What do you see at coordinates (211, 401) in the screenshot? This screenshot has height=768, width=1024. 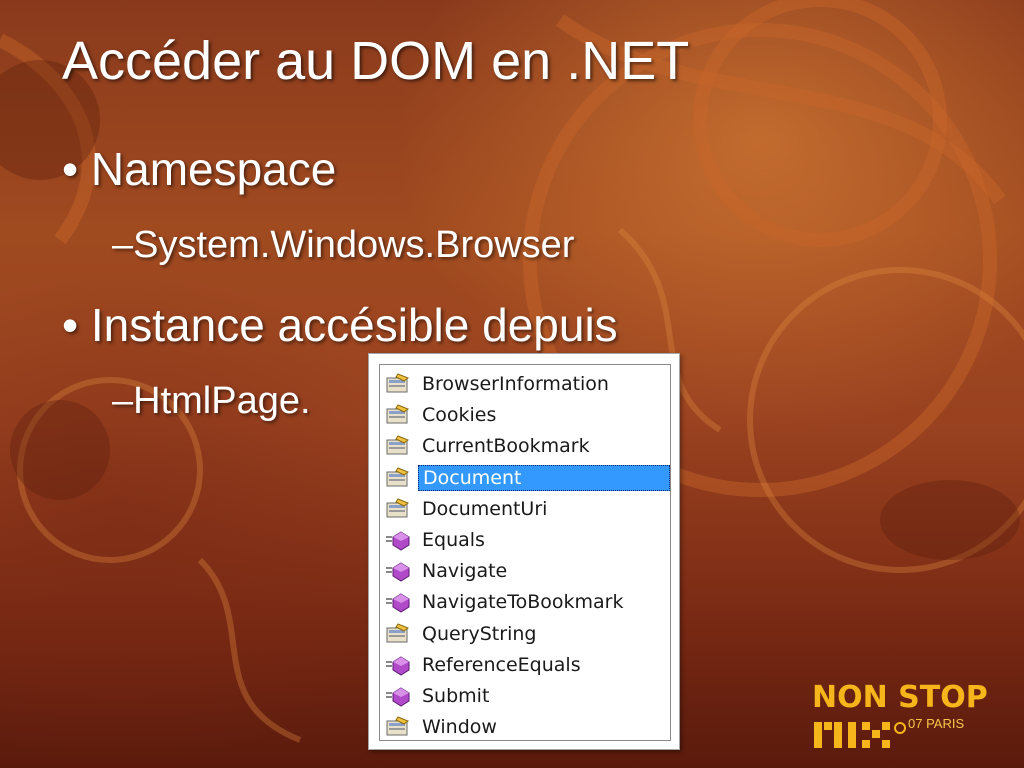 I see `sub-bullet-instance: –HtmlPage.` at bounding box center [211, 401].